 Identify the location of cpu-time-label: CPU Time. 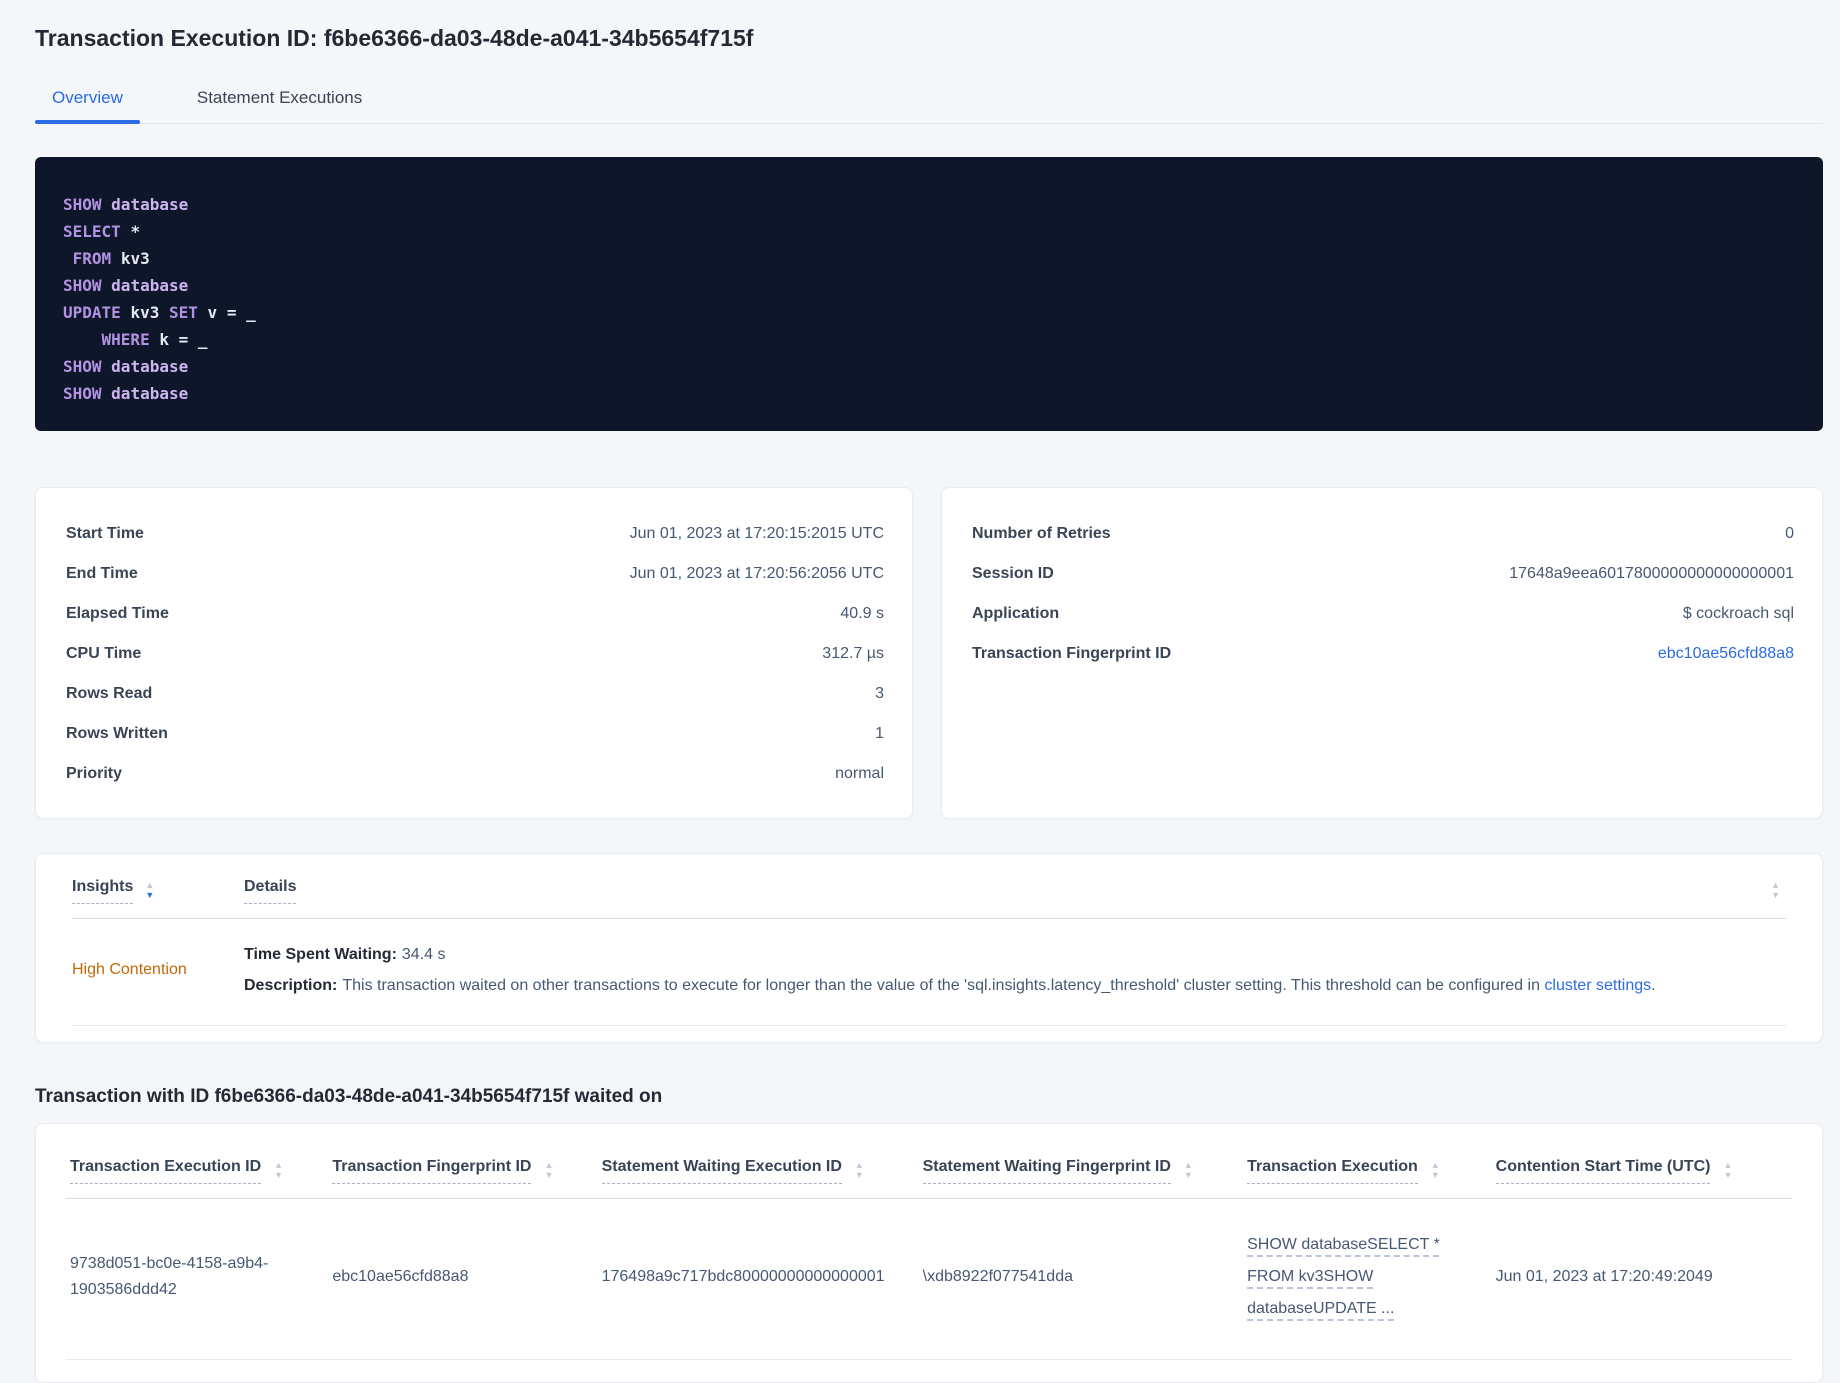
(104, 653).